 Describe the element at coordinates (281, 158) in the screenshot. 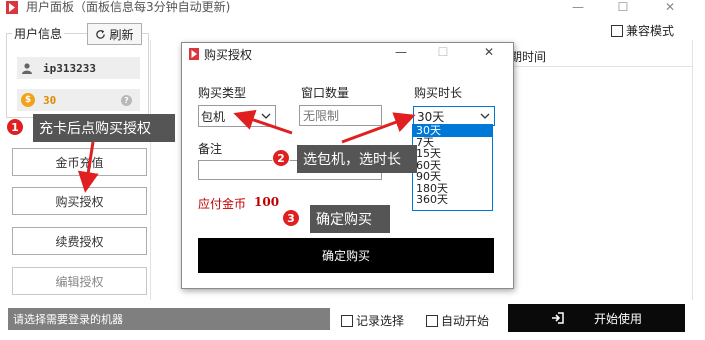

I see `callout-2-badge: 2` at that location.